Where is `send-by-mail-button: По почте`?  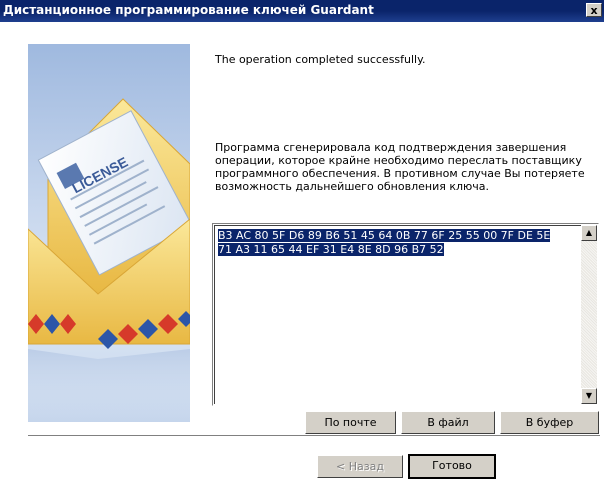
send-by-mail-button: По почте is located at coordinates (350, 422).